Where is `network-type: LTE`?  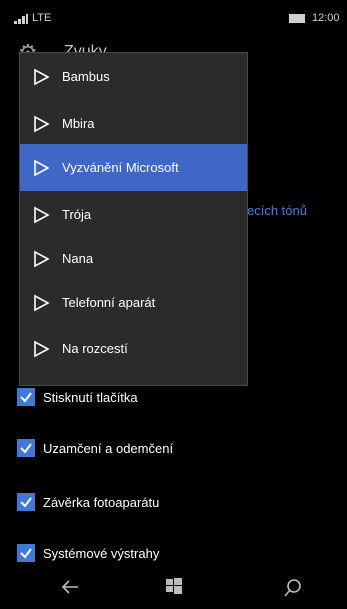
network-type: LTE is located at coordinates (42, 18).